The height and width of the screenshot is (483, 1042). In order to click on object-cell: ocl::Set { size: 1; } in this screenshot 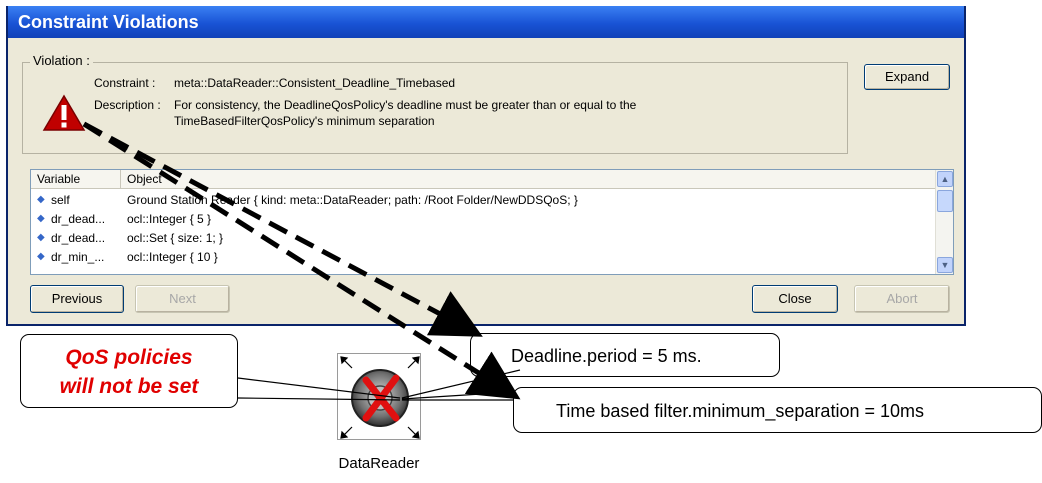, I will do `click(175, 238)`.